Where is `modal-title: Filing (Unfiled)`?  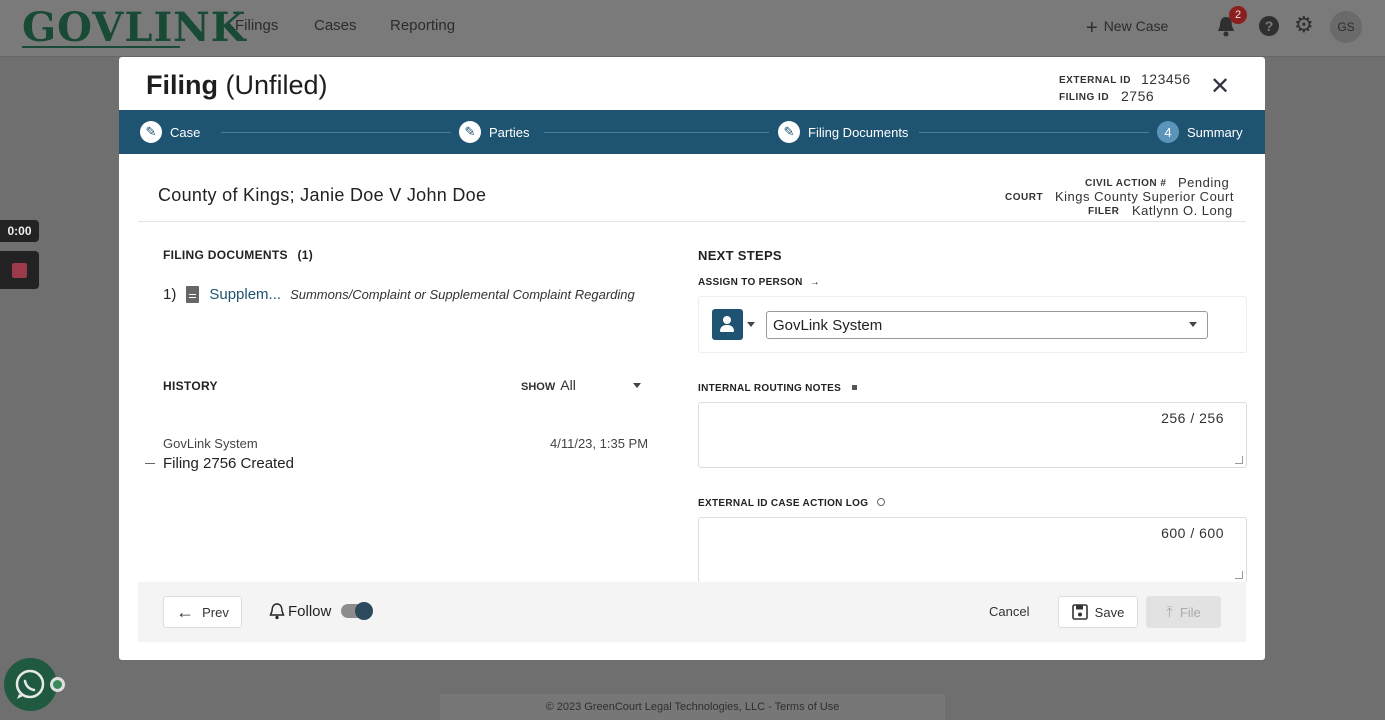
modal-title: Filing (Unfiled) is located at coordinates (237, 85).